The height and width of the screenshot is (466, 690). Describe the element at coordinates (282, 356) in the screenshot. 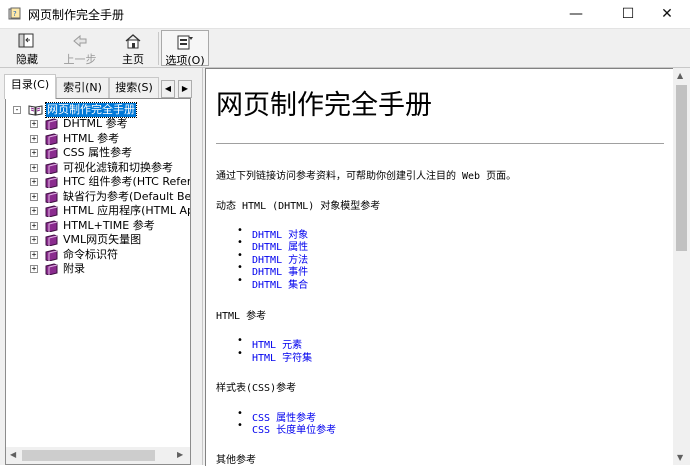

I see `link-html-charset: HTML 字符集` at that location.